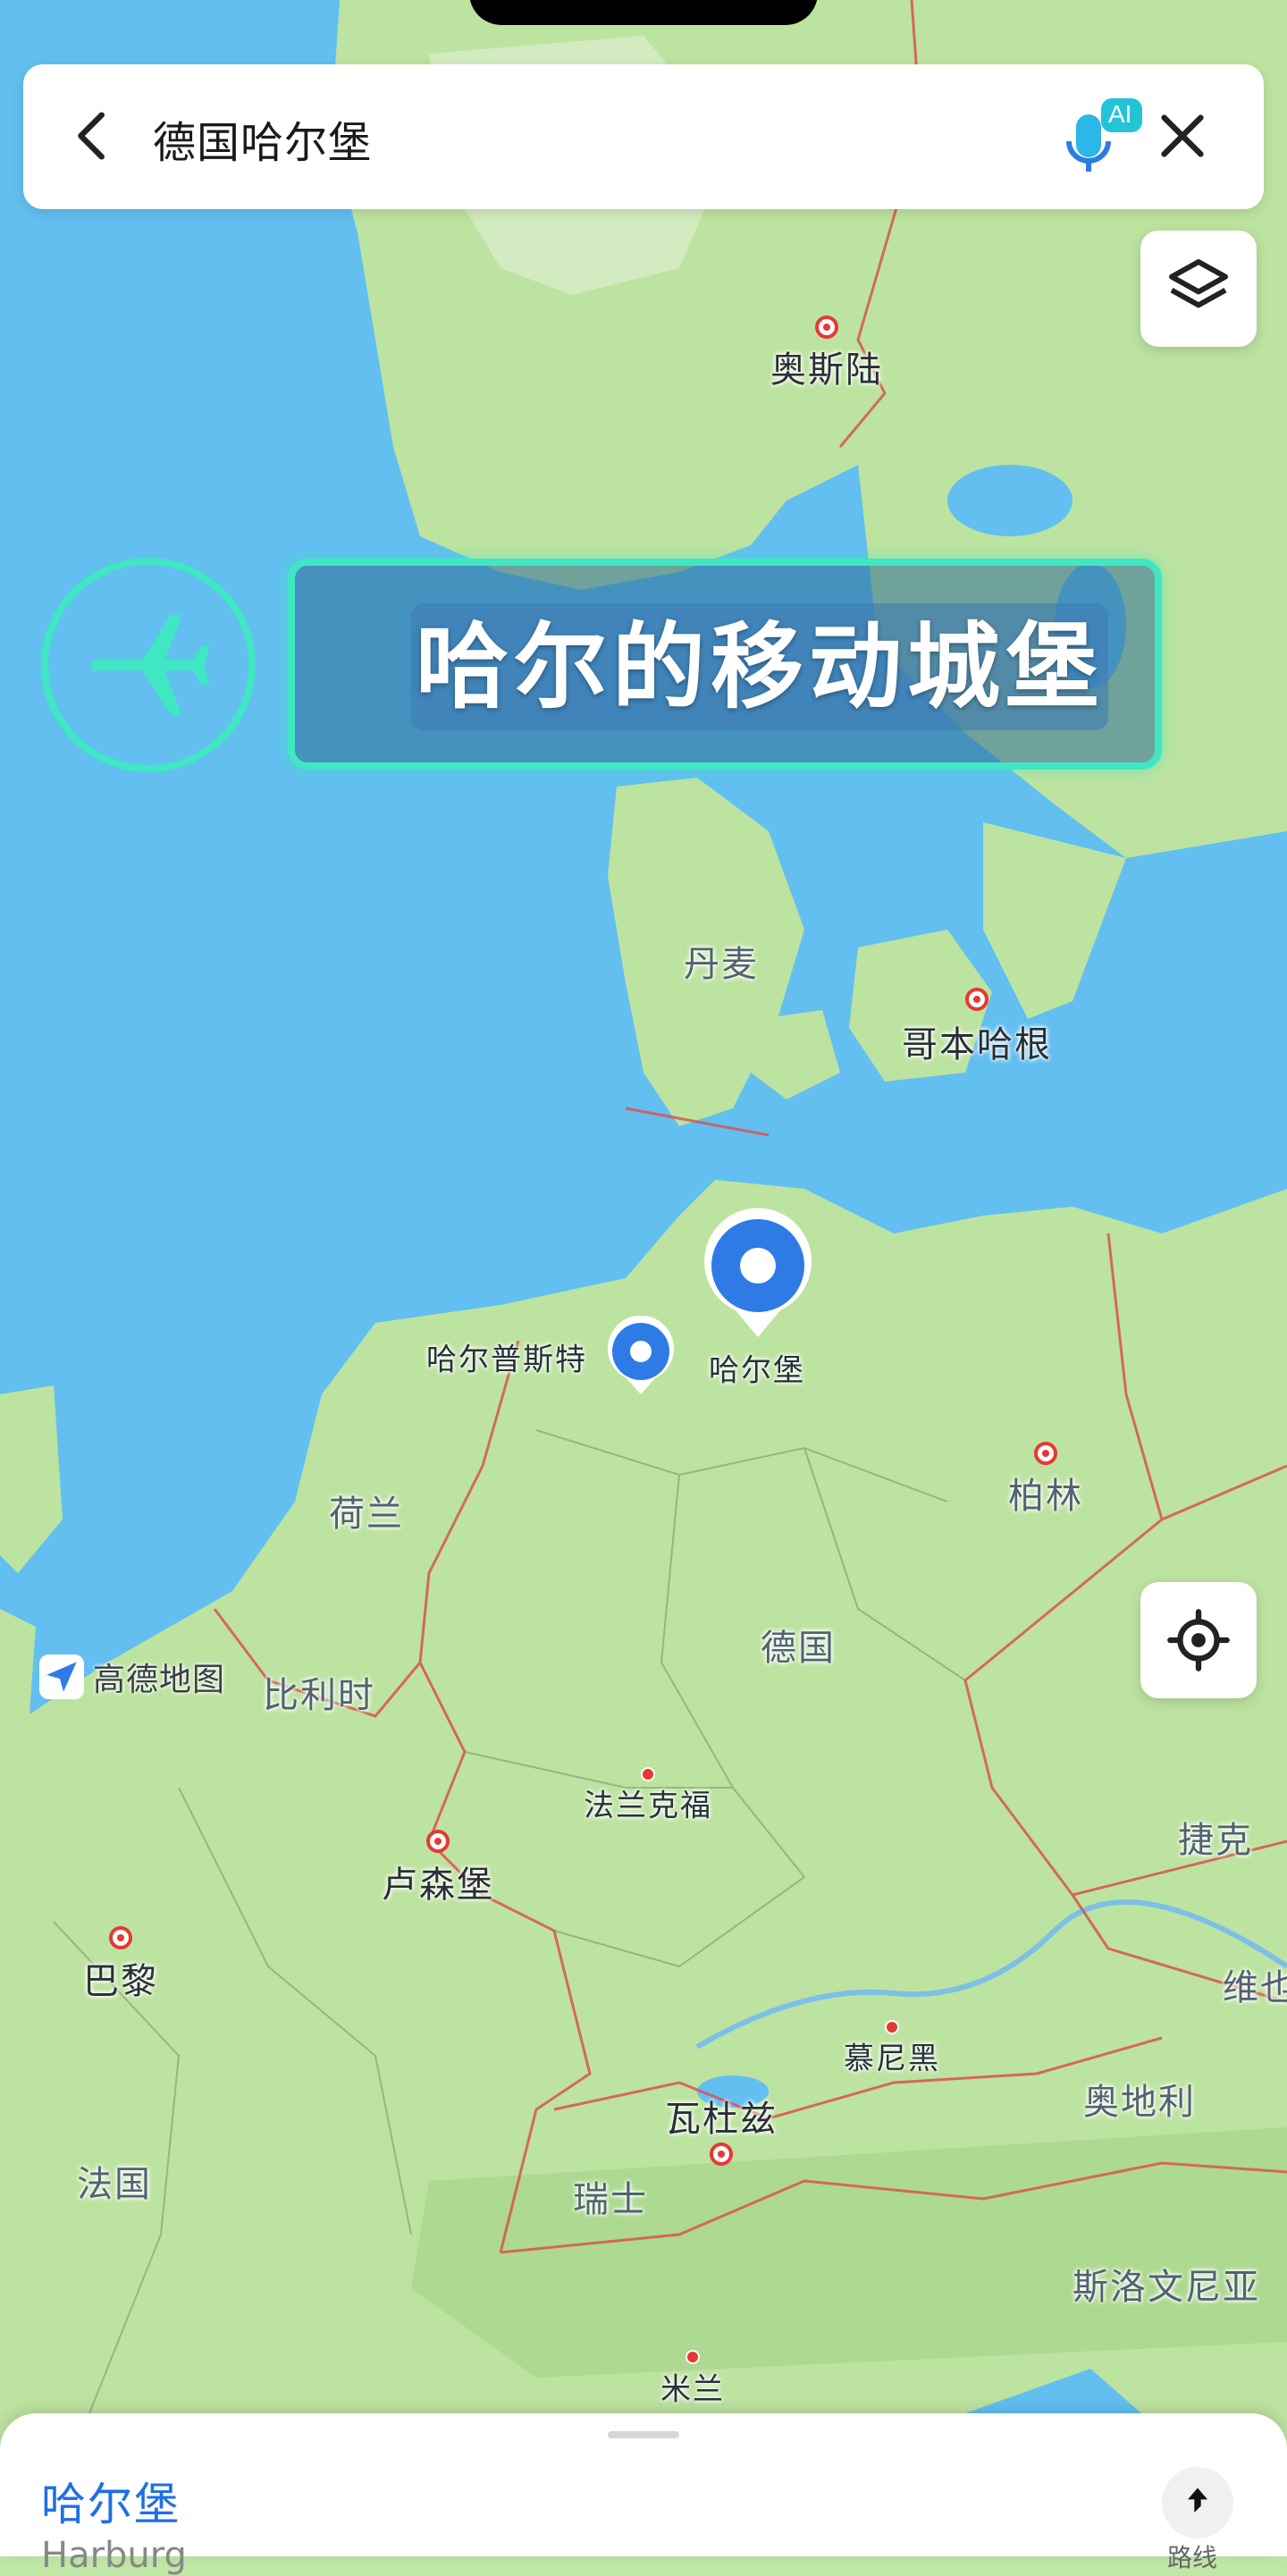 The image size is (1287, 2576). Describe the element at coordinates (160, 1680) in the screenshot. I see `brand-name: 高德地图` at that location.